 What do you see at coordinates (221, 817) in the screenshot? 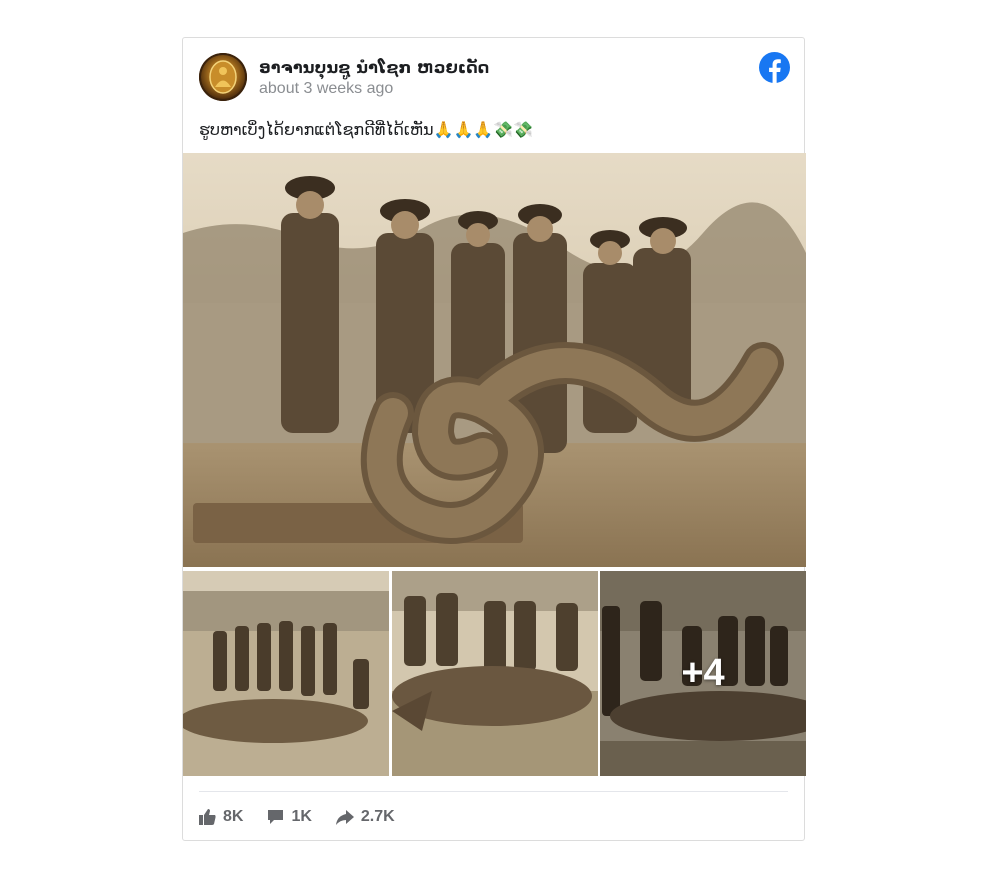
I see `like-stat: 8K` at bounding box center [221, 817].